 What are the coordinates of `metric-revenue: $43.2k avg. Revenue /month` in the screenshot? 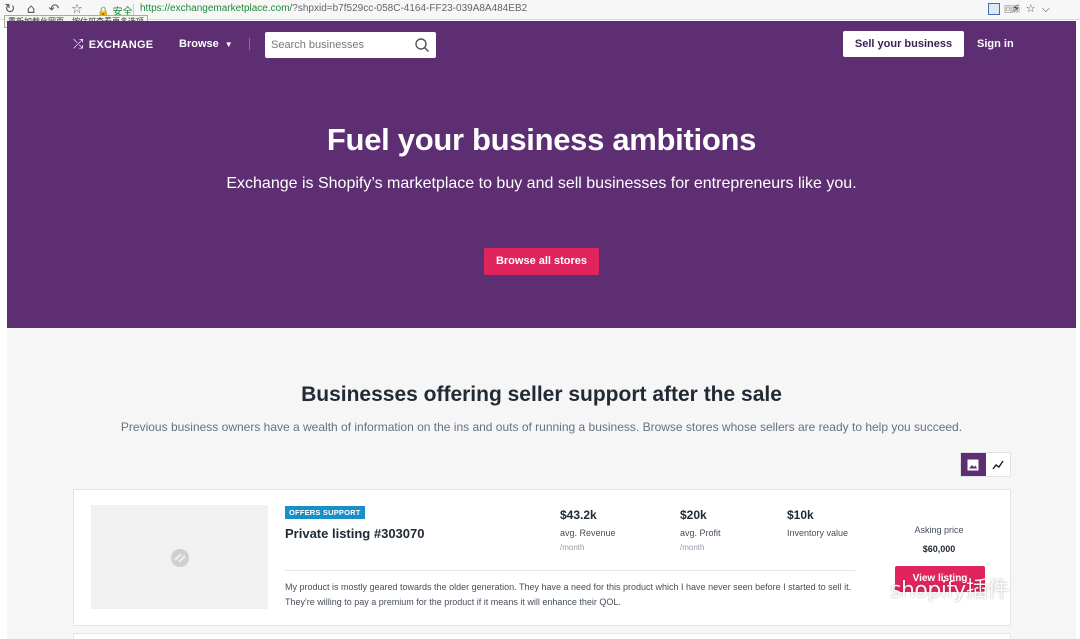 It's located at (588, 530).